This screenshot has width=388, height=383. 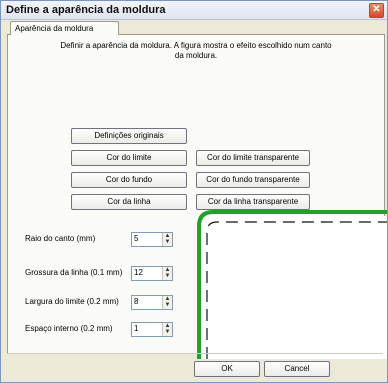 What do you see at coordinates (129, 158) in the screenshot?
I see `border-color-button: Cor do limite` at bounding box center [129, 158].